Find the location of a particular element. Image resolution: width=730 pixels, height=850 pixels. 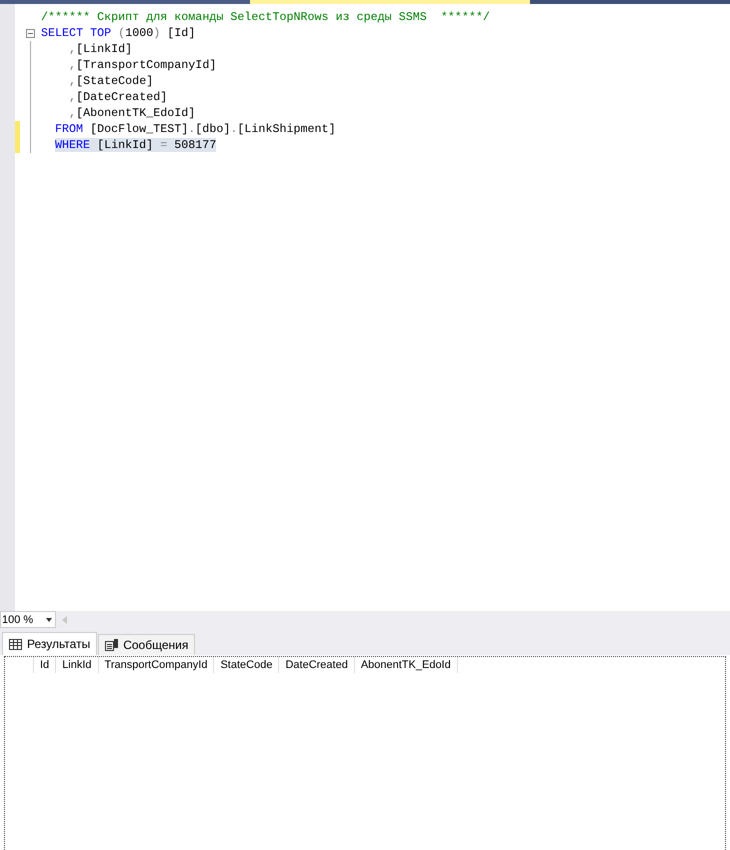

code-line: ,[DateCreated] is located at coordinates (118, 97).